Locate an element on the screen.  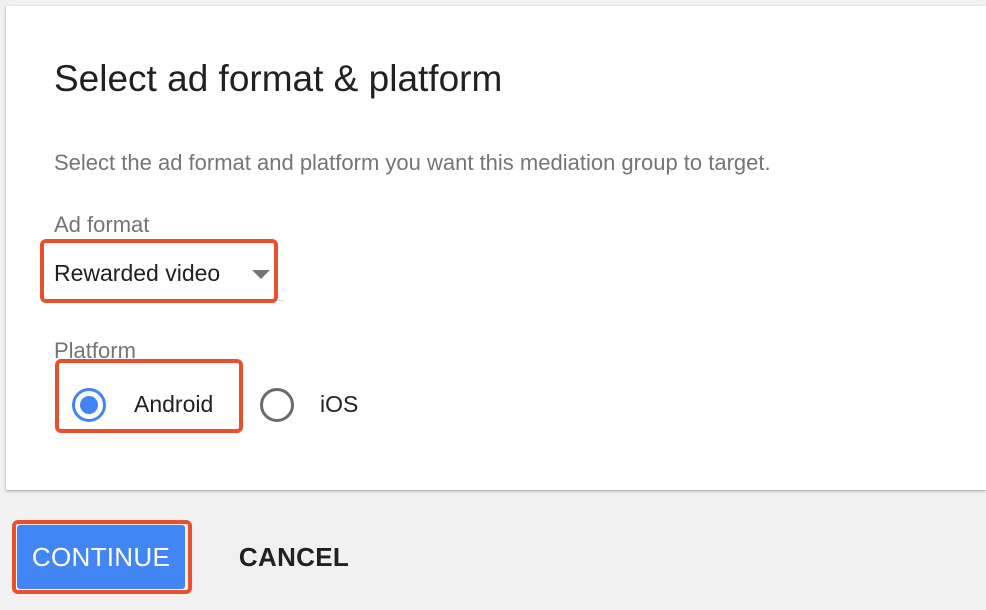
dropdown-arrow-icon is located at coordinates (261, 274).